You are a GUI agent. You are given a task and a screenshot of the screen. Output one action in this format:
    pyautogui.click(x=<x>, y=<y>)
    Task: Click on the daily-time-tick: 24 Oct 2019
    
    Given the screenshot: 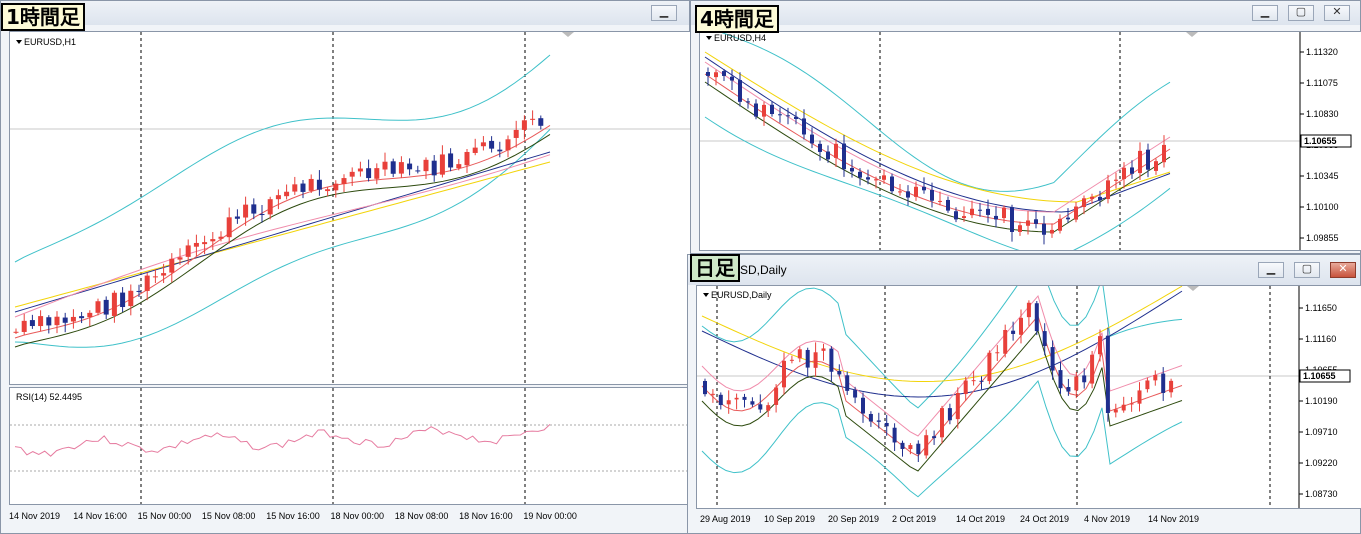 What is the action you would take?
    pyautogui.click(x=1044, y=519)
    